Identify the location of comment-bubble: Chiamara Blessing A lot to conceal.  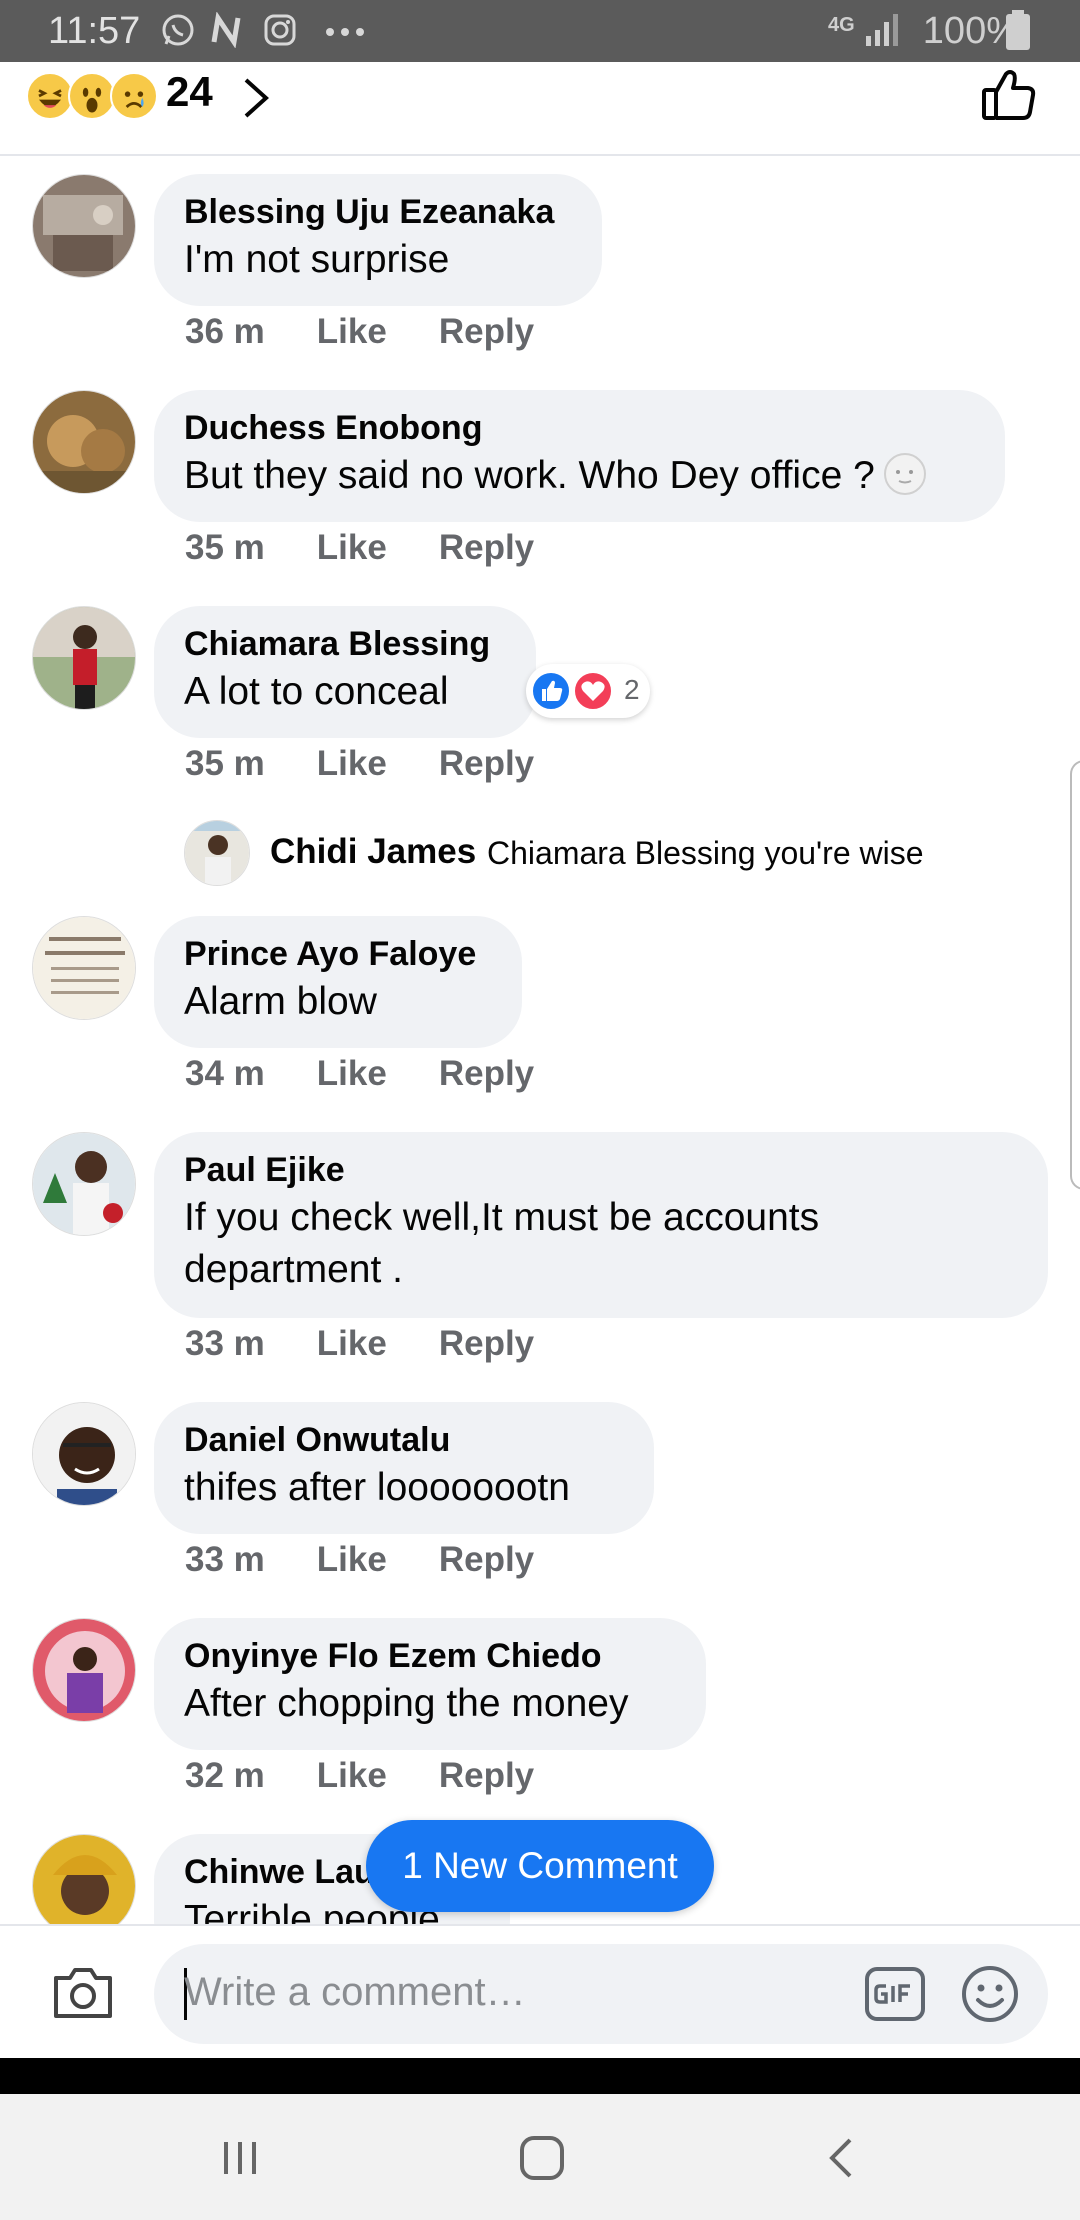
(345, 672).